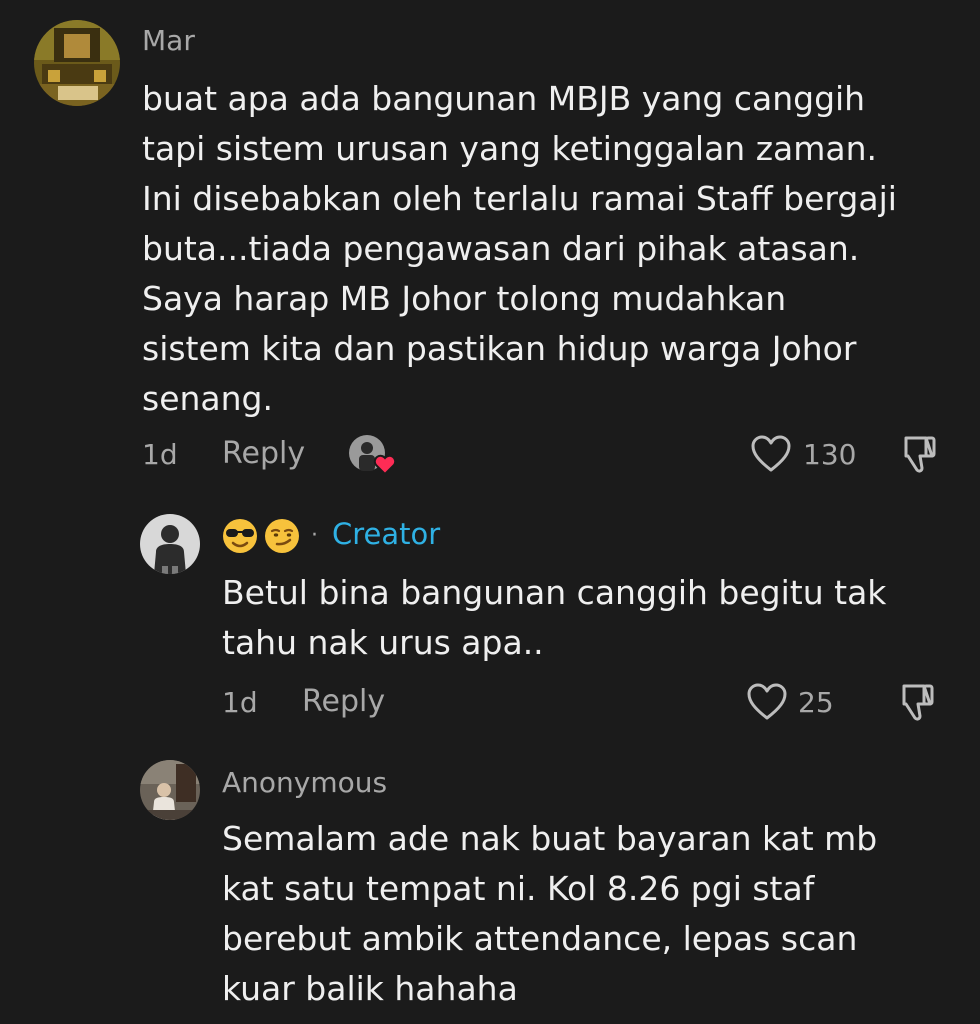  I want to click on like-count: 130, so click(830, 454).